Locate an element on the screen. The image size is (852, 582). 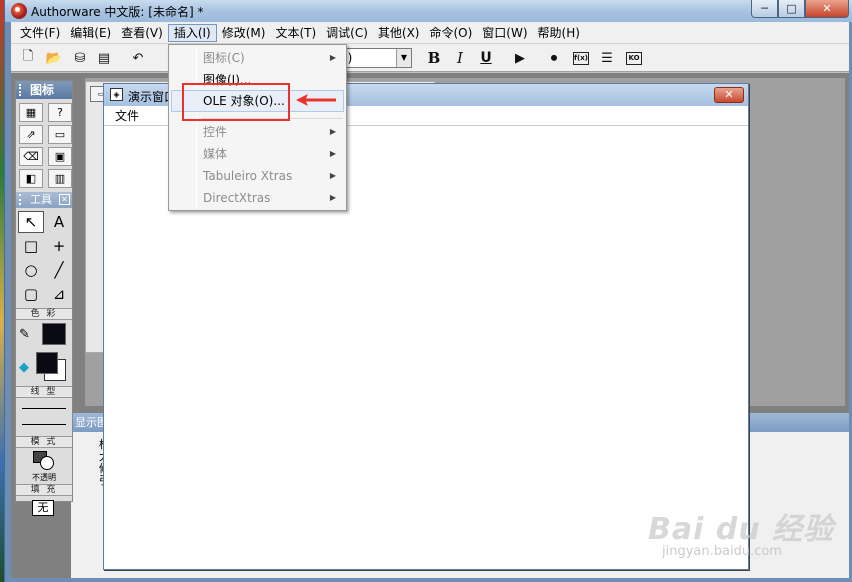
icon-palette-label: 图标 is located at coordinates (42, 90).